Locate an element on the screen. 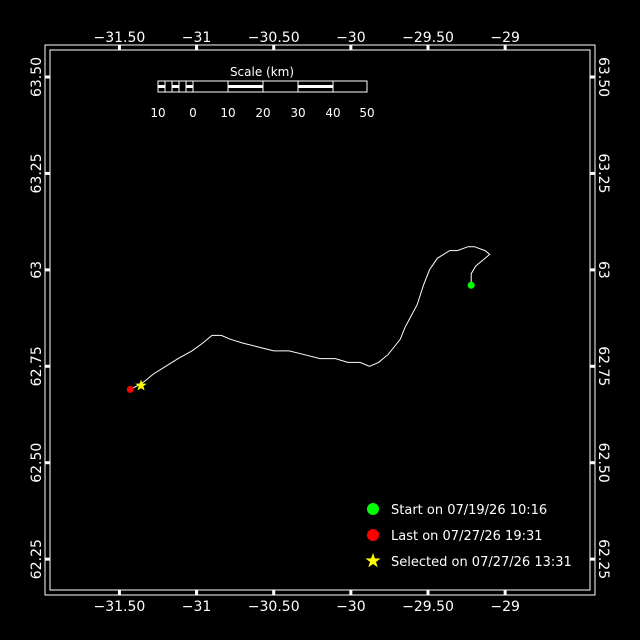  lon-tick-label-top: −29.50 is located at coordinates (428, 38).